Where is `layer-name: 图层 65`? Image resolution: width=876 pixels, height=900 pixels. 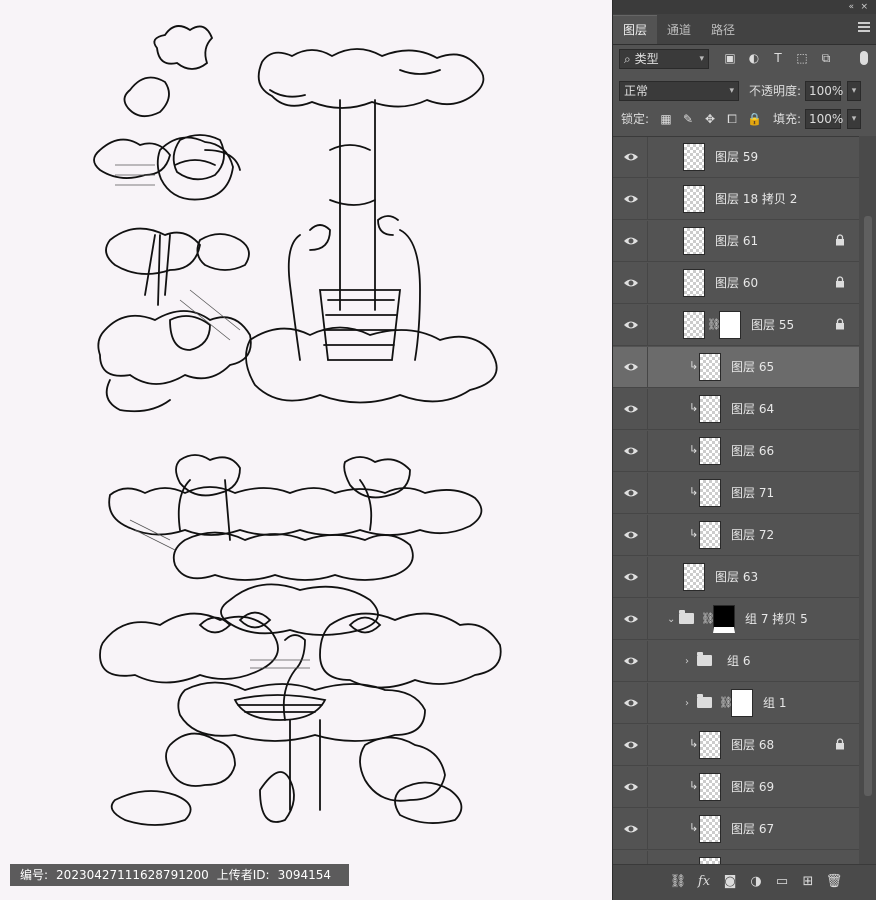
layer-name: 图层 65 is located at coordinates (753, 367).